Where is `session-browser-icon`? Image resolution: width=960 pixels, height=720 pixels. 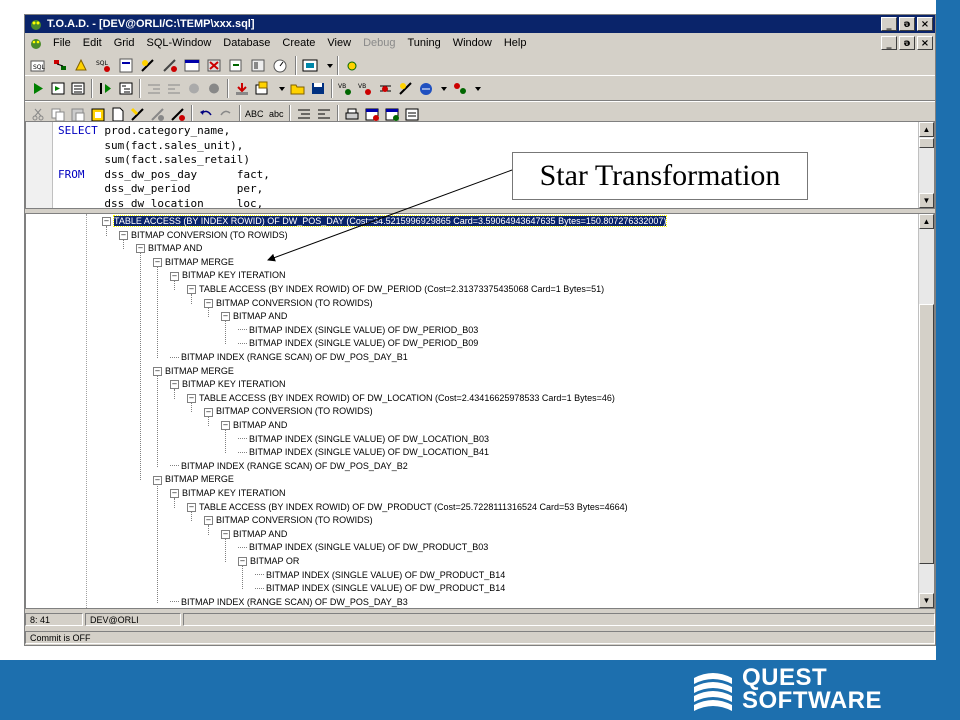 session-browser-icon is located at coordinates (310, 65).